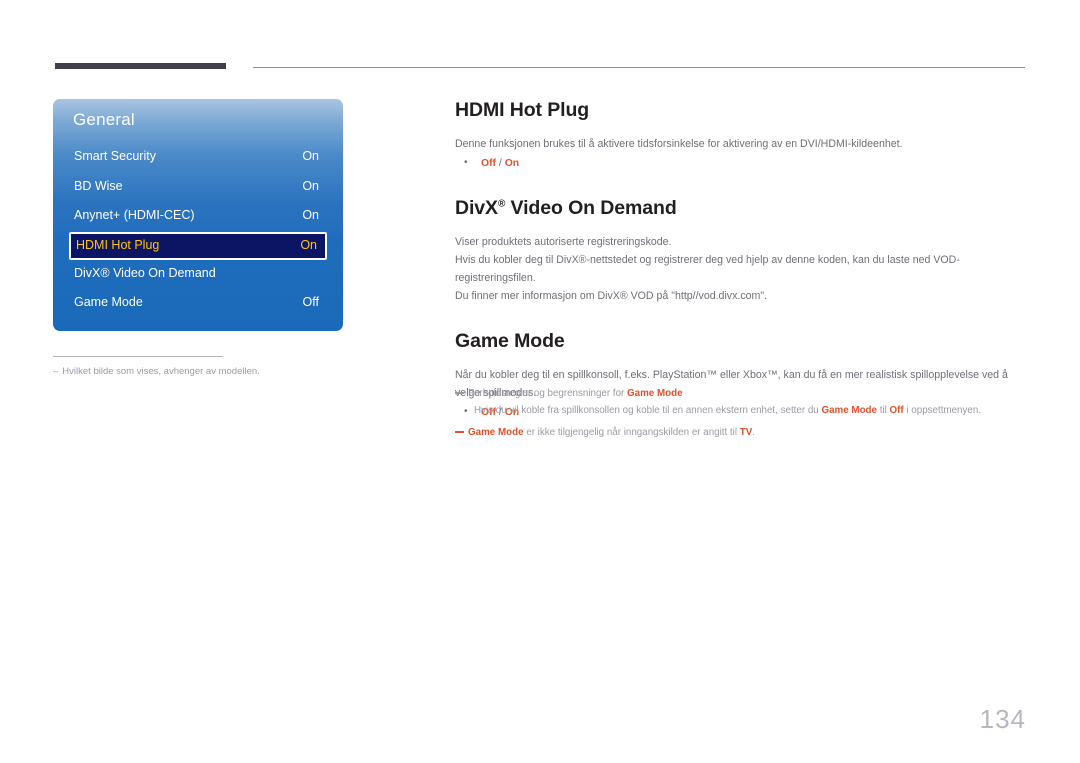 Image resolution: width=1080 pixels, height=763 pixels. I want to click on options-list-hdmi-hot-plug: Off / On, so click(740, 163).